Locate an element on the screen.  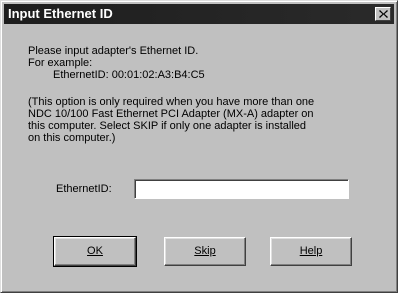
window-title: Input Ethernet ID is located at coordinates (60, 13).